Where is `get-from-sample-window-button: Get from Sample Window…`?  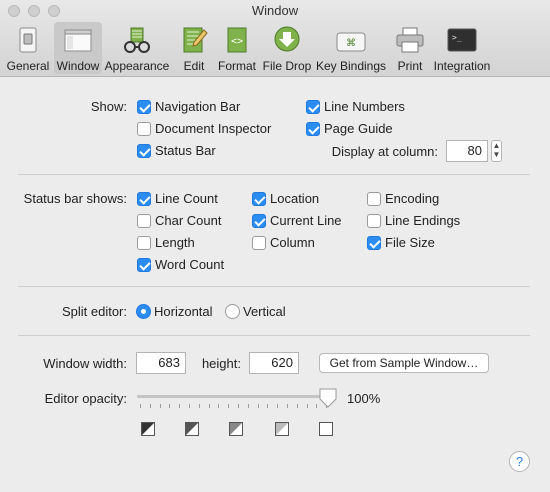
get-from-sample-window-button: Get from Sample Window… is located at coordinates (404, 363).